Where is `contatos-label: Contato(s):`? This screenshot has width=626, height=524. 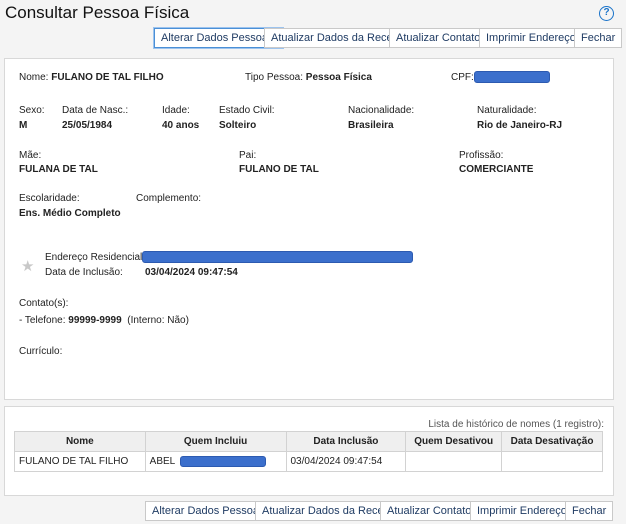 contatos-label: Contato(s): is located at coordinates (44, 303).